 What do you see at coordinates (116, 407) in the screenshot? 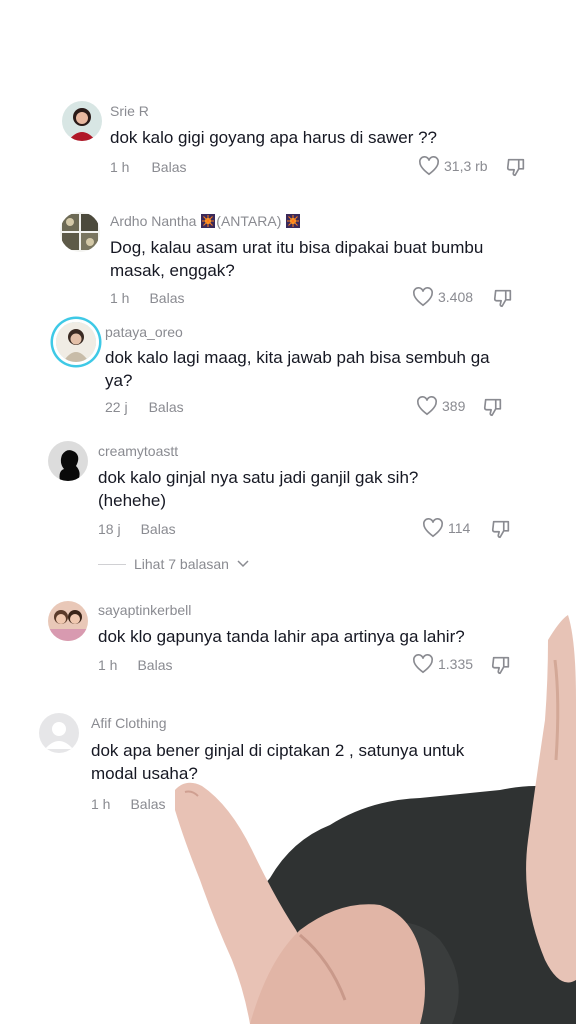
I see `comment-time: 22 j` at bounding box center [116, 407].